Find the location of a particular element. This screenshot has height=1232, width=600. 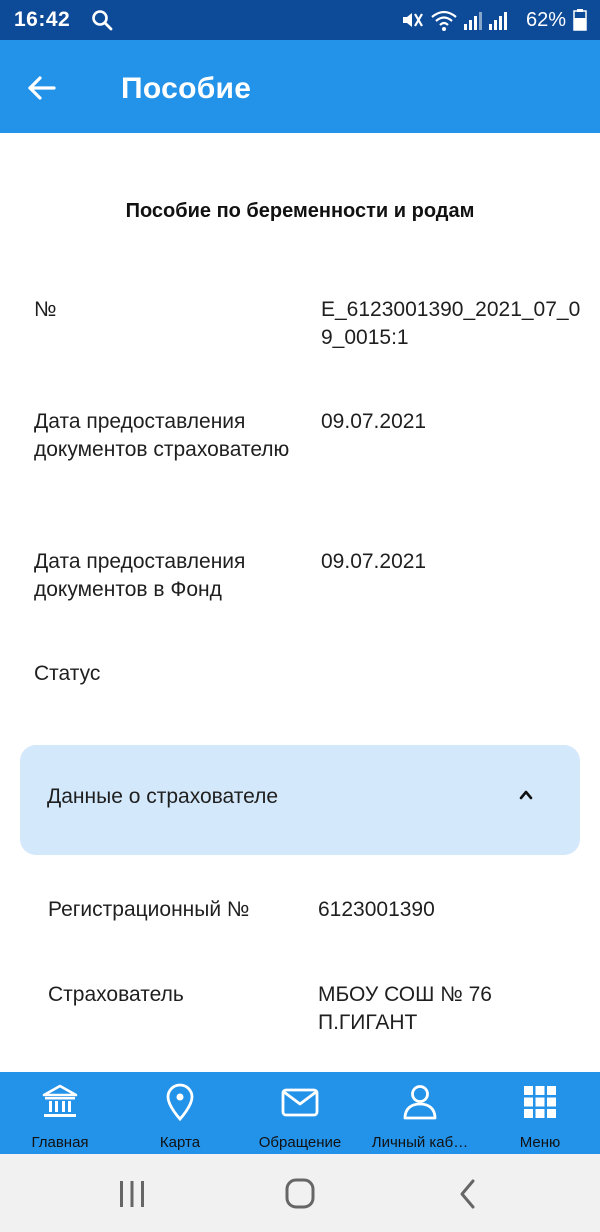

system-nav-bar is located at coordinates (300, 1193).